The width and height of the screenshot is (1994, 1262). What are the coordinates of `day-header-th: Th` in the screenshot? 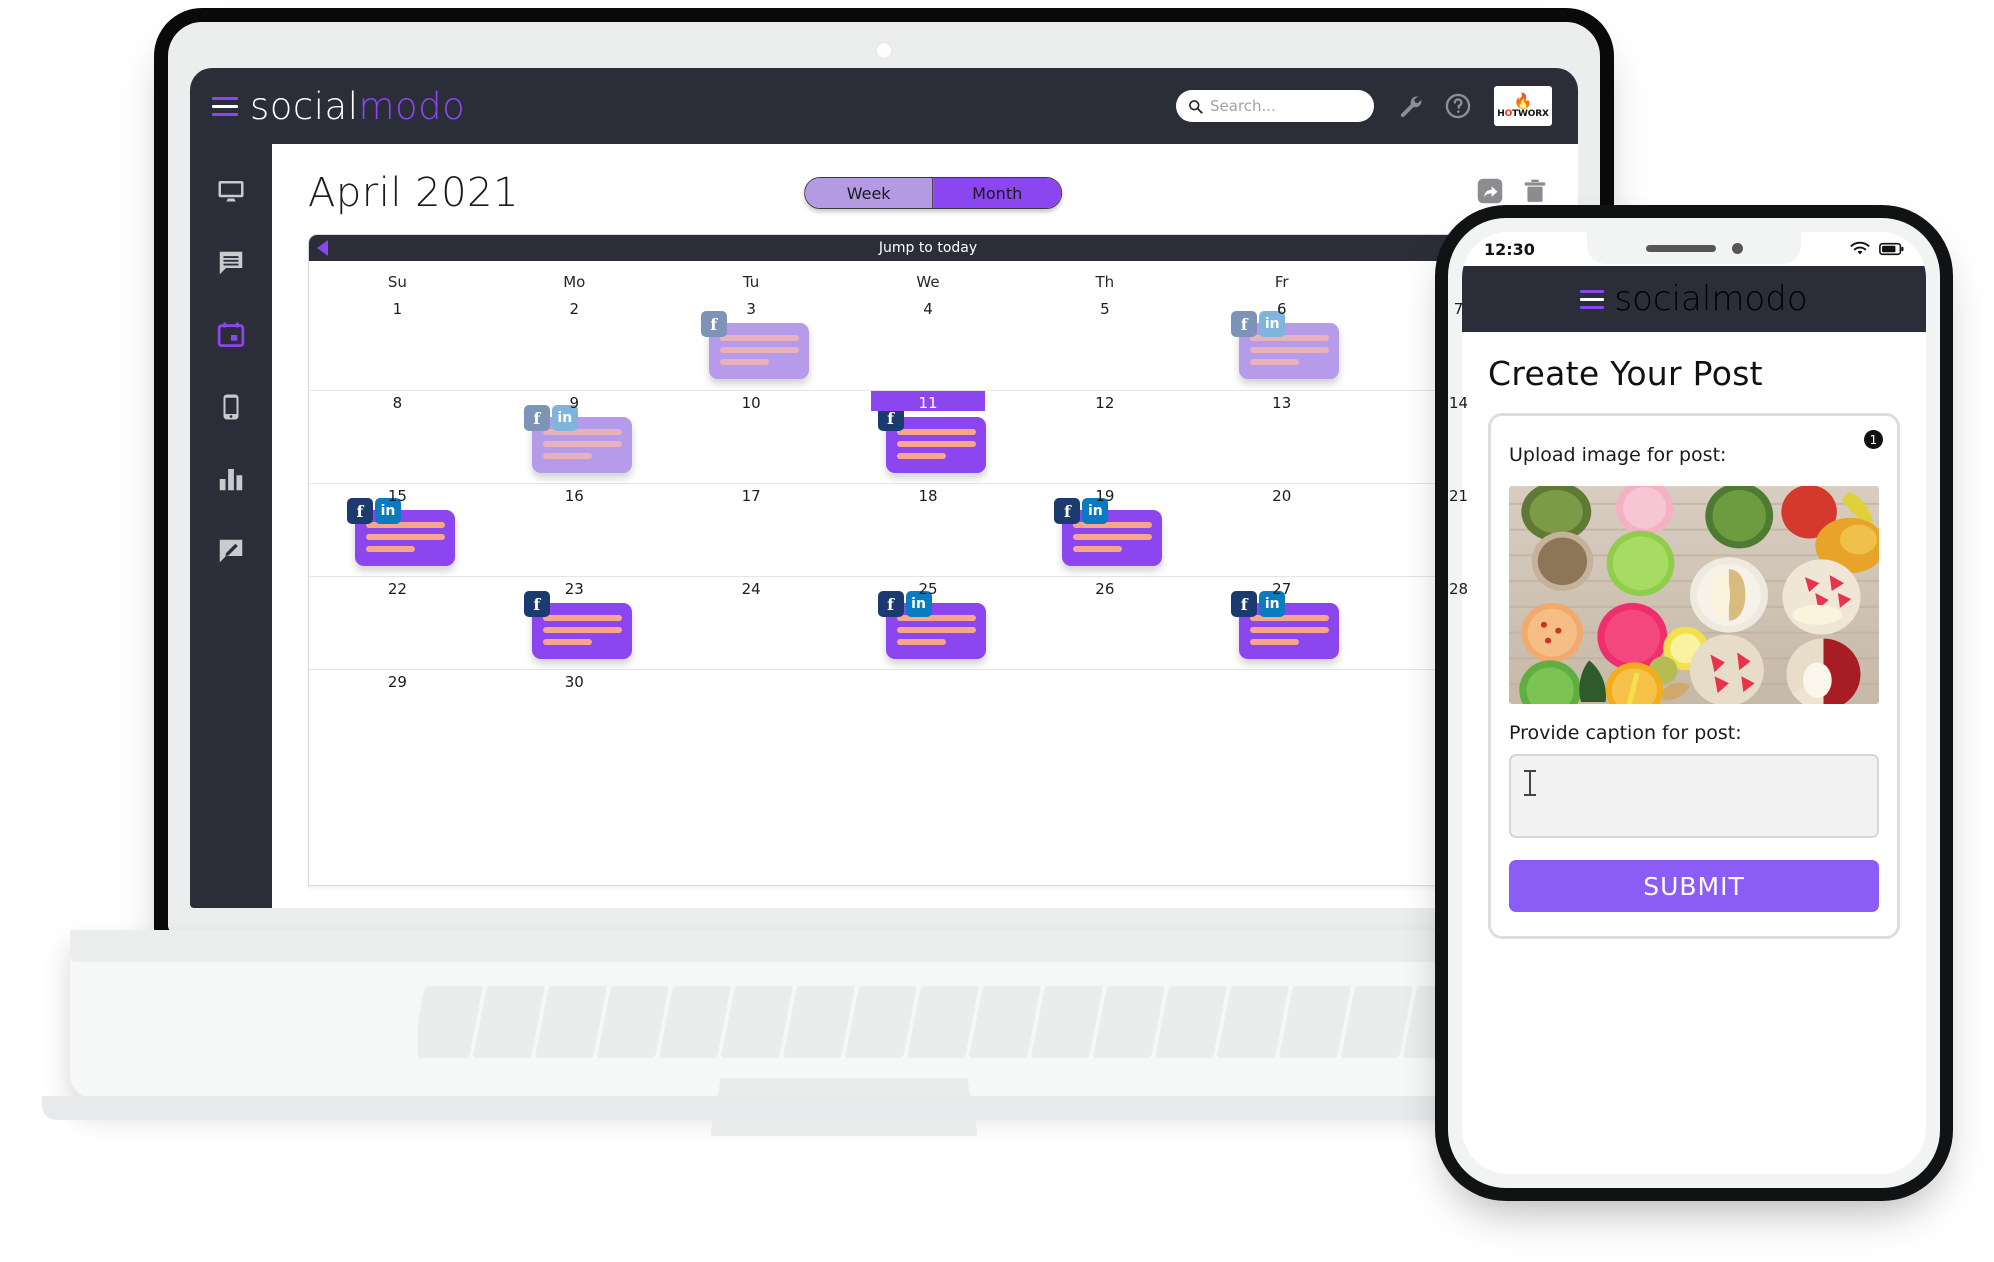 It's located at (1105, 282).